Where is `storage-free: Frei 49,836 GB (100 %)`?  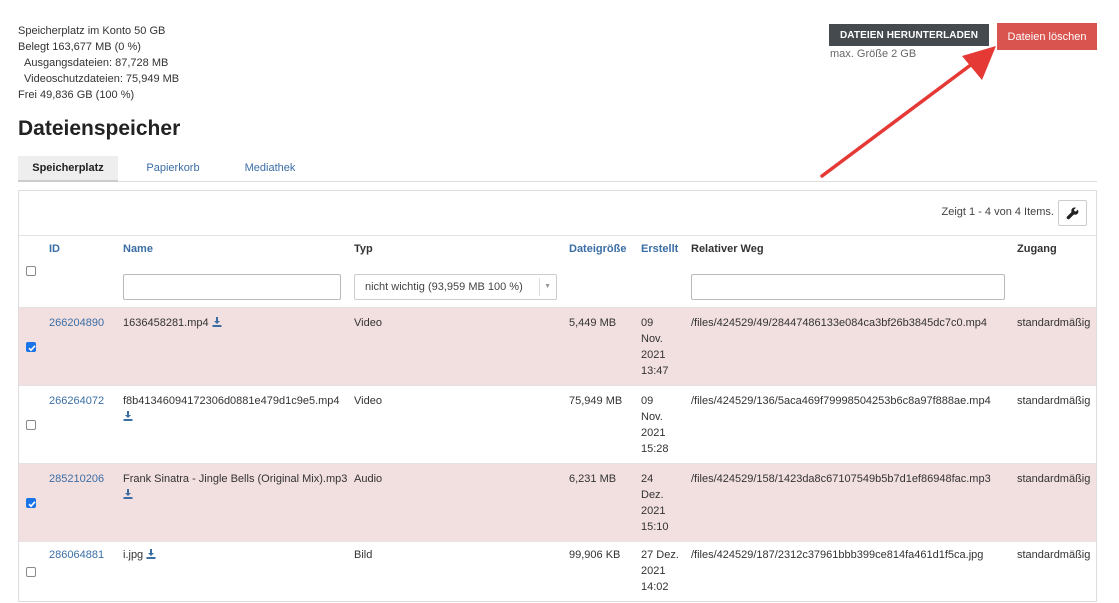
storage-free: Frei 49,836 GB (100 %) is located at coordinates (76, 95).